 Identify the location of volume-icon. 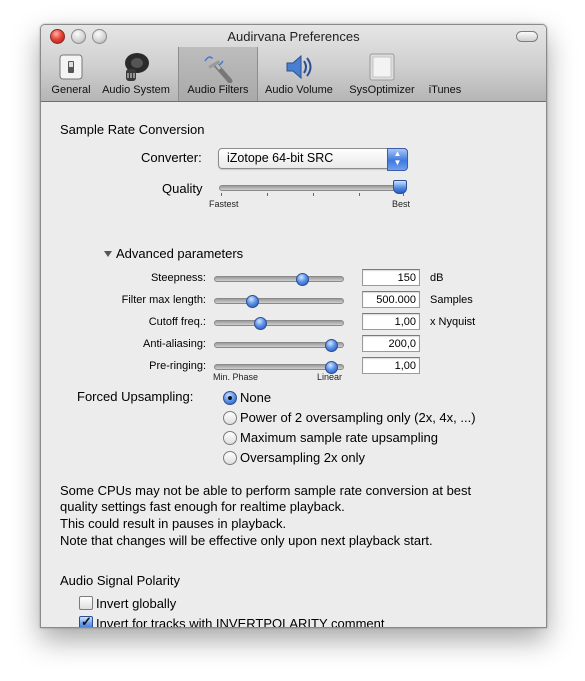
(299, 67).